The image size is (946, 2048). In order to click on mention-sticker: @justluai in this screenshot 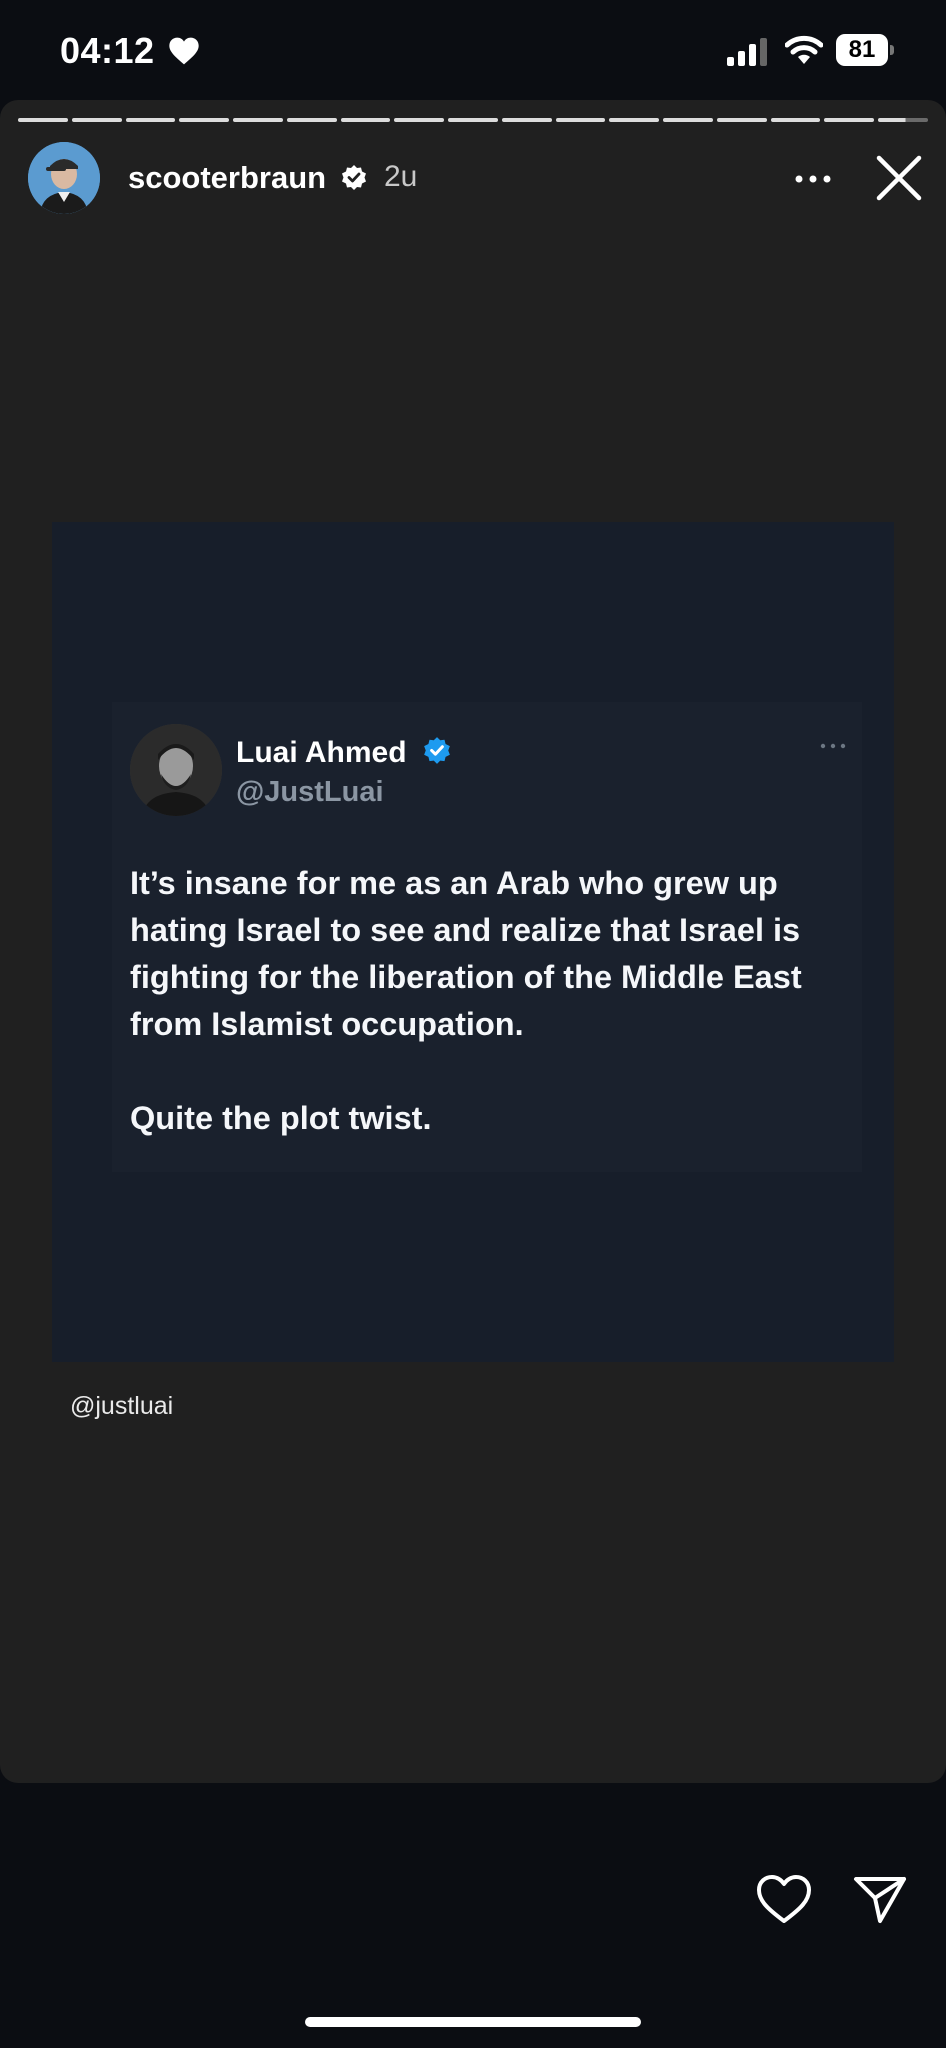, I will do `click(121, 1406)`.